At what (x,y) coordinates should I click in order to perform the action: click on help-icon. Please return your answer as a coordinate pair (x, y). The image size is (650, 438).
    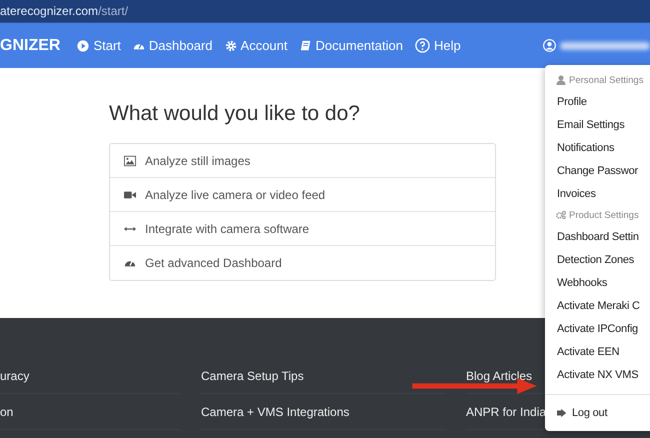
    Looking at the image, I should click on (422, 45).